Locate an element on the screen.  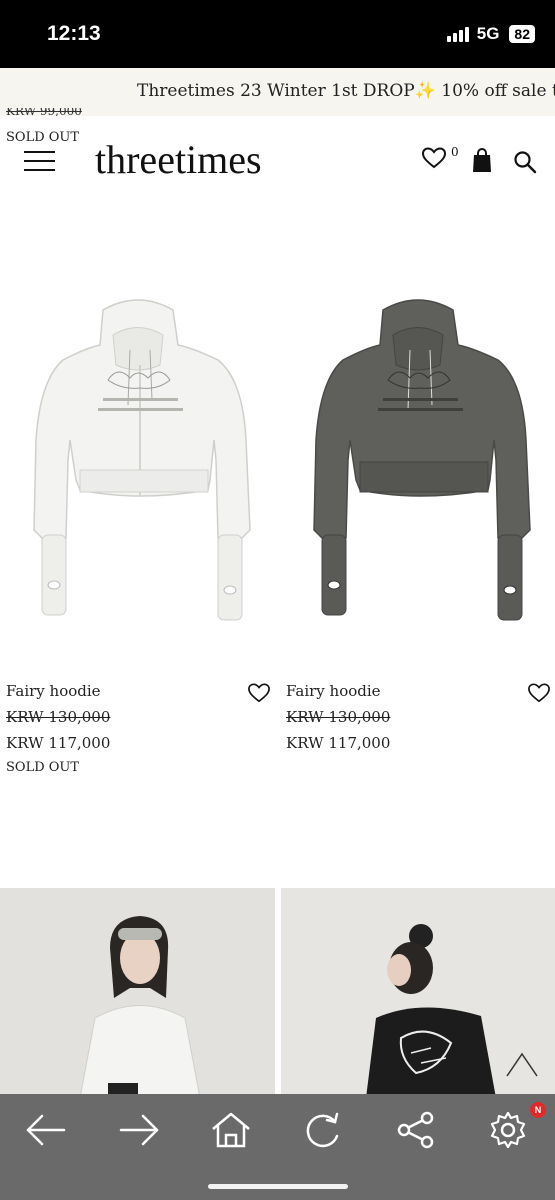
wishlist-count: 0 is located at coordinates (455, 152).